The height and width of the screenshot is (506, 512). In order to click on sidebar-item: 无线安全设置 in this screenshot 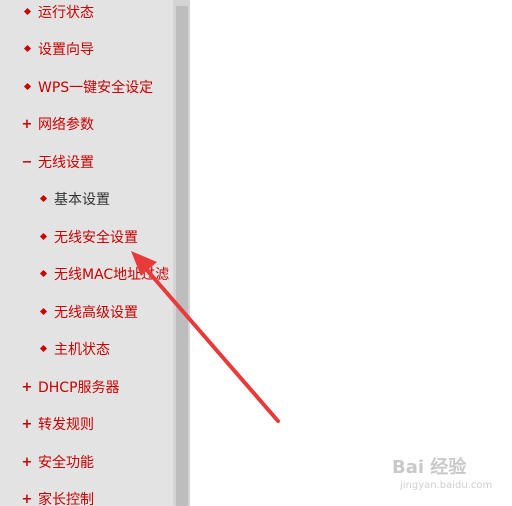, I will do `click(86, 238)`.